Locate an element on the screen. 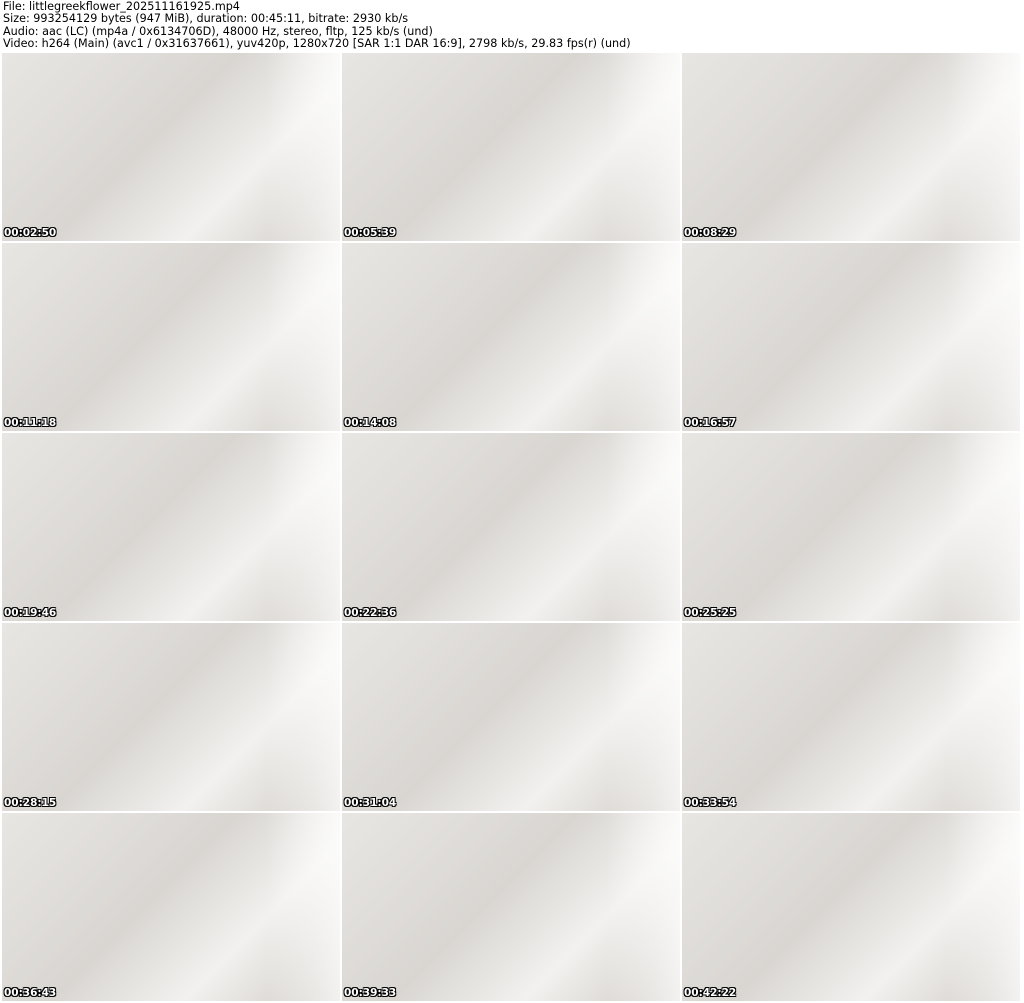 The width and height of the screenshot is (1024, 1003). video-thumbnail: 00:16:57 is located at coordinates (851, 337).